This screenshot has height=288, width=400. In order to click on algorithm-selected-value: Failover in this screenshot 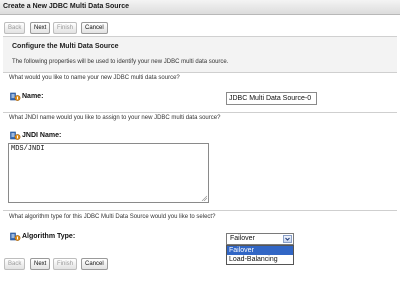, I will do `click(242, 238)`.